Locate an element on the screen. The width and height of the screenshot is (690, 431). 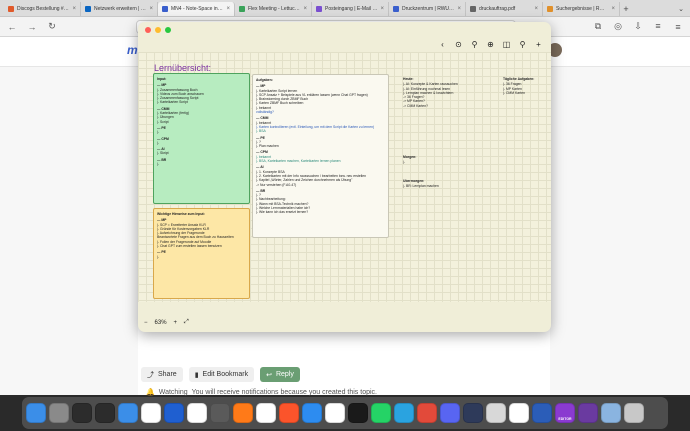
extension-icon: ≡ is located at coordinates (658, 26).